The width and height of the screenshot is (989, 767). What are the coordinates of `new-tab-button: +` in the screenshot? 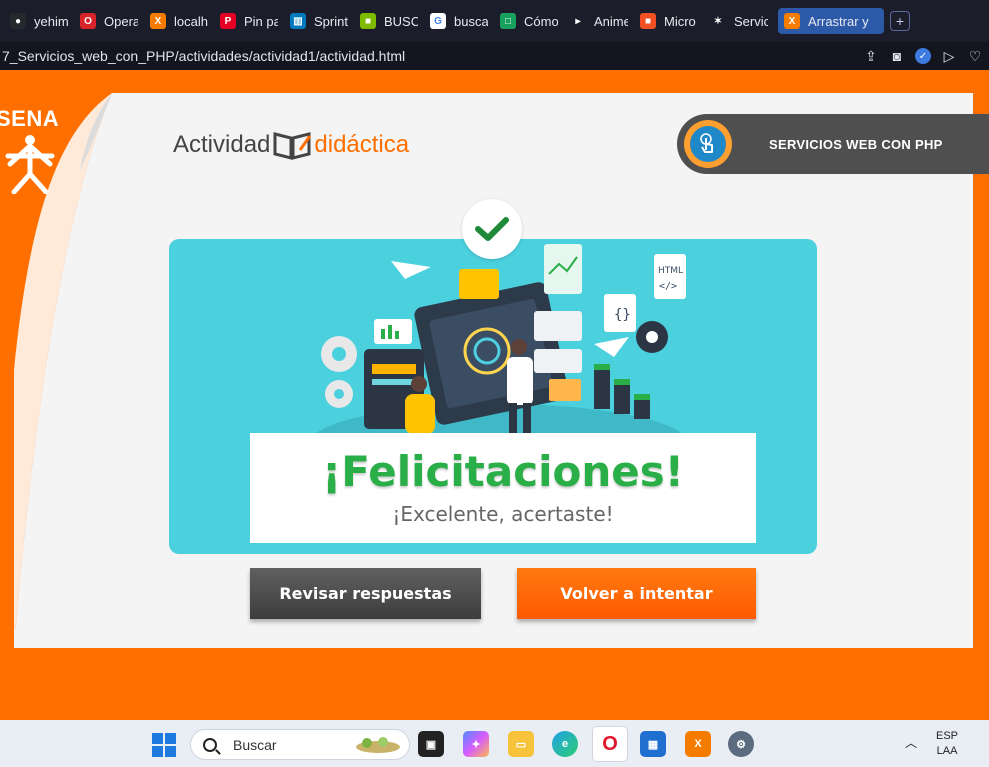 It's located at (900, 21).